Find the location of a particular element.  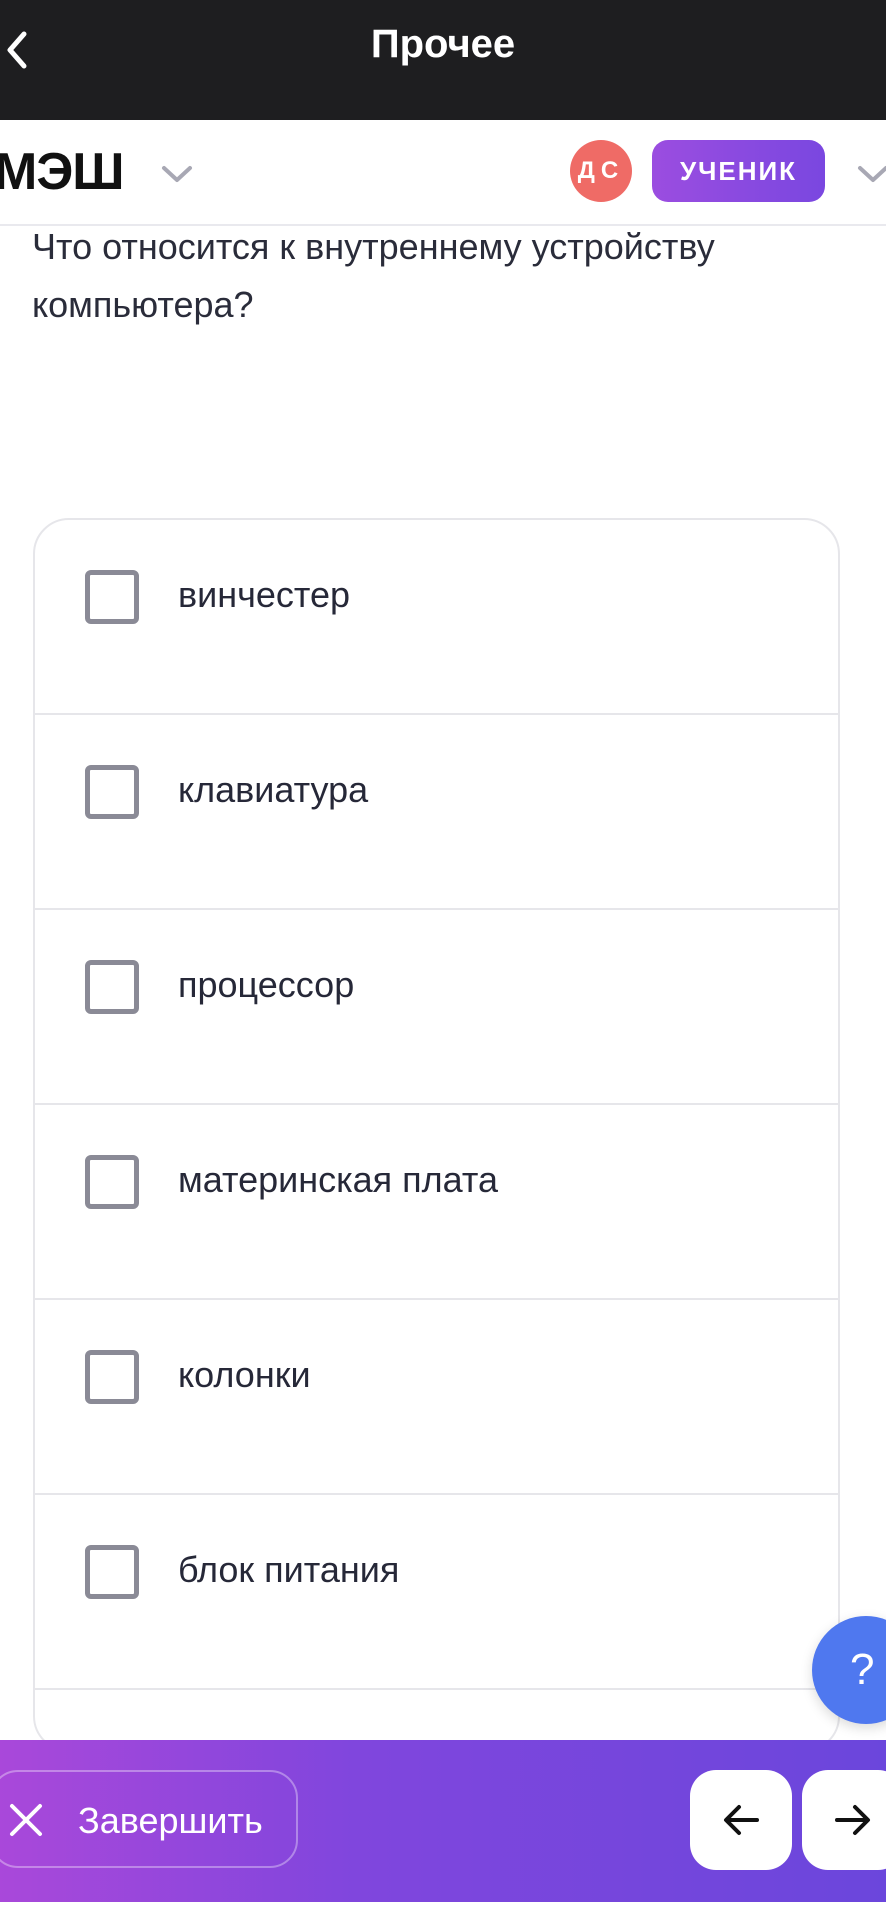

answer-option: процессор is located at coordinates (436, 1007).